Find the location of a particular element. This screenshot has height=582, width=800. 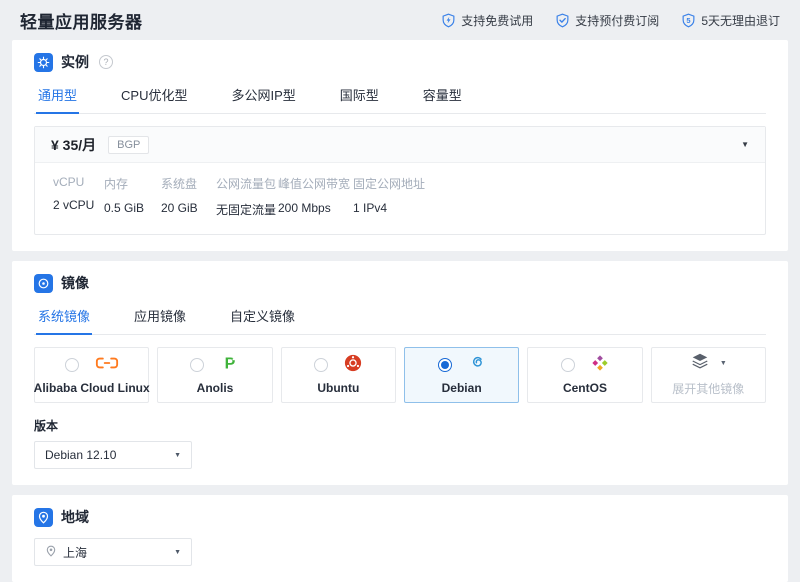

instance-icon is located at coordinates (43, 62).